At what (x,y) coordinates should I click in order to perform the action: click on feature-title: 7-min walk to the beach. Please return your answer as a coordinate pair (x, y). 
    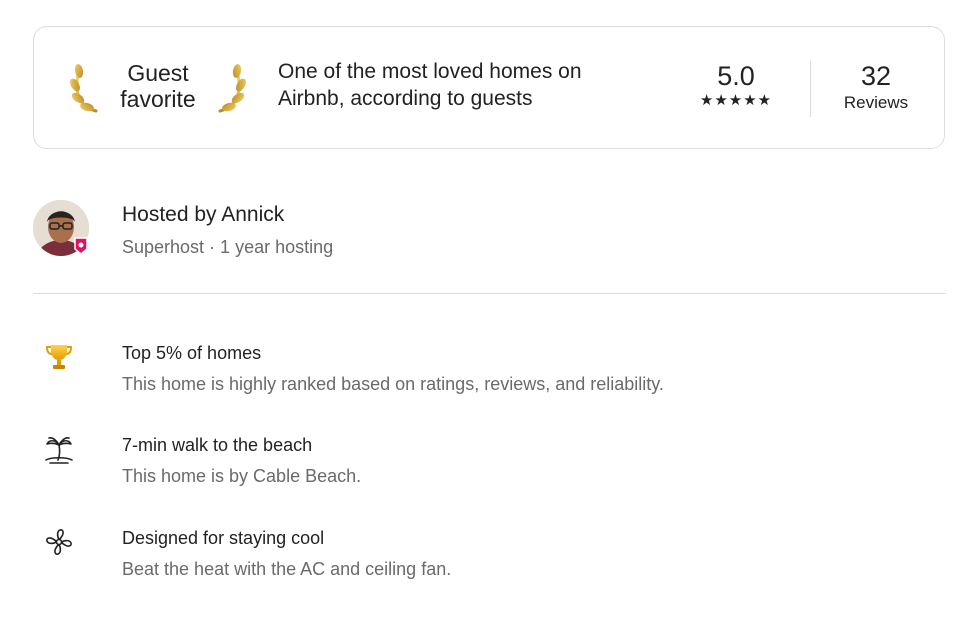
    Looking at the image, I should click on (217, 445).